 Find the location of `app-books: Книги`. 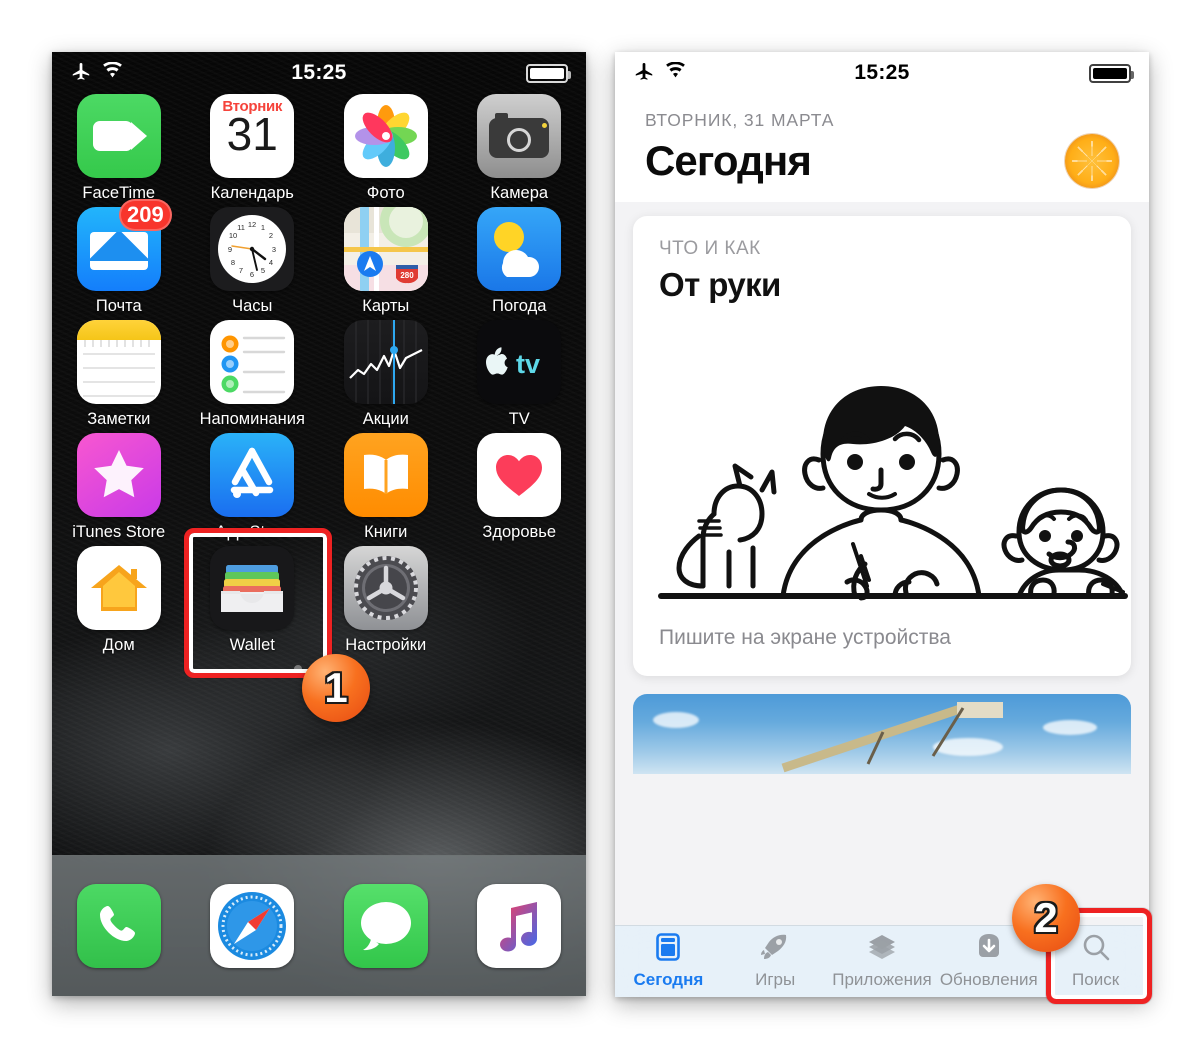

app-books: Книги is located at coordinates (386, 487).